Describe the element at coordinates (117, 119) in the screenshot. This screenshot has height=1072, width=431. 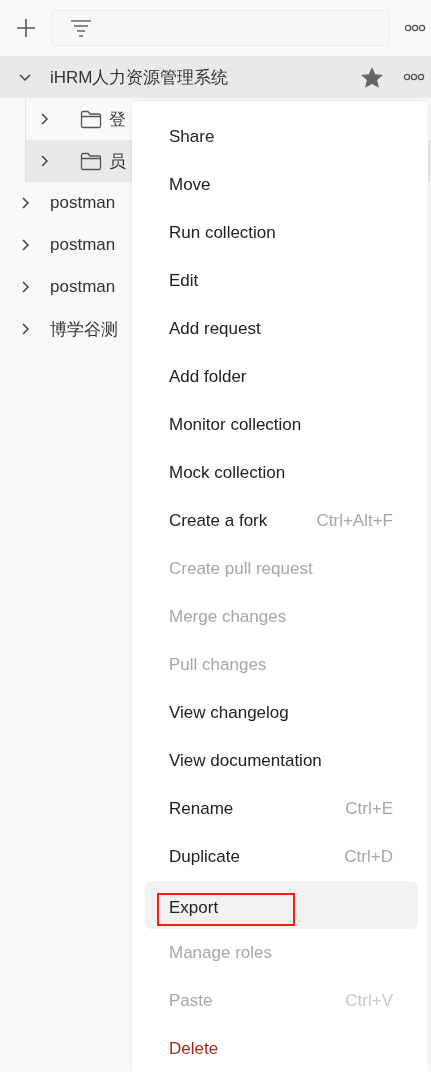
I see `folder-name: 登` at that location.